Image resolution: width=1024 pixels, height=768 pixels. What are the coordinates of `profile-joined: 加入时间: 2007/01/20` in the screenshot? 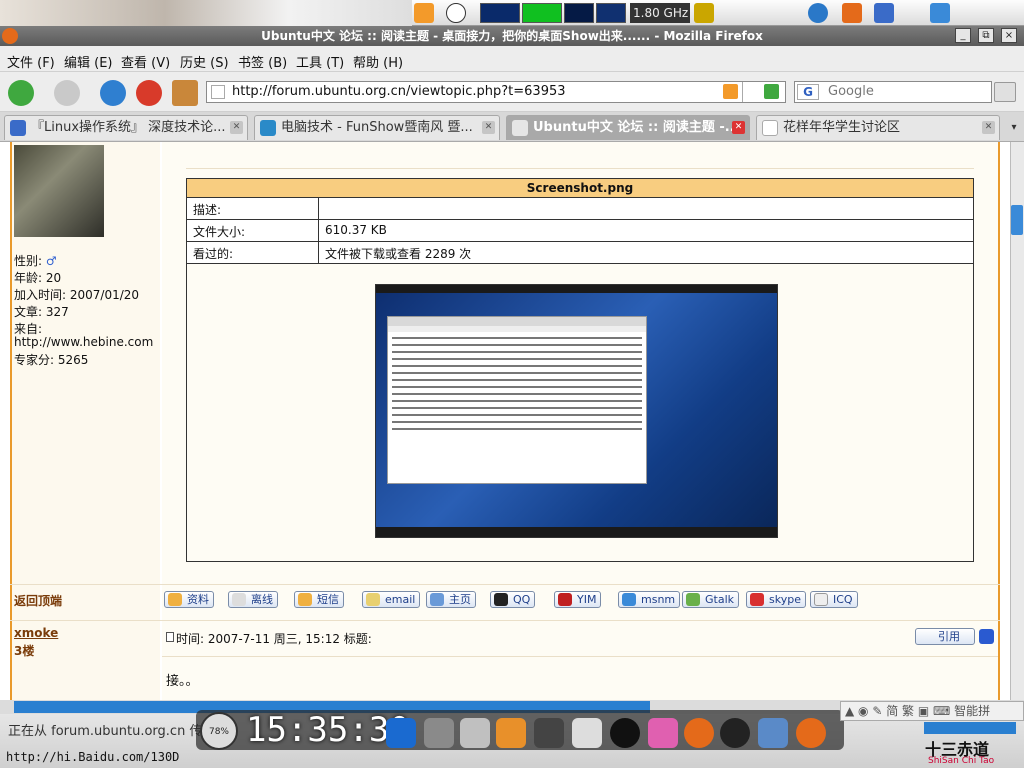 It's located at (77, 295).